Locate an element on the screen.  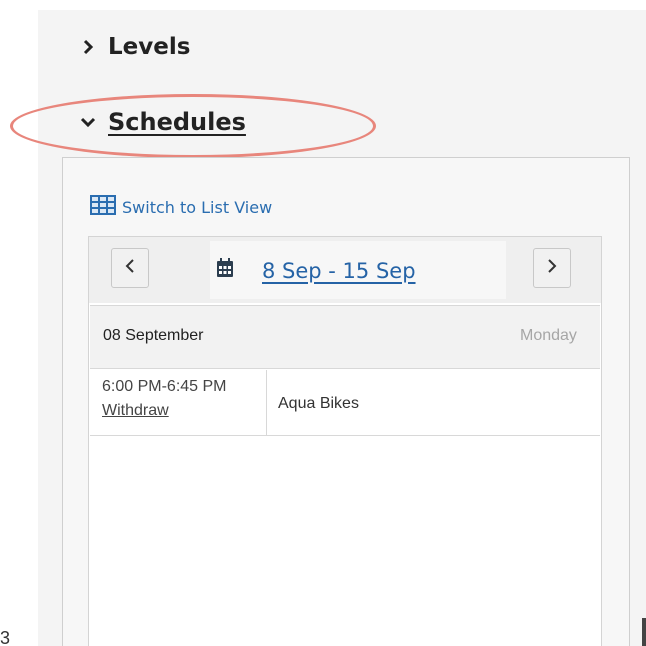
previous-week-button is located at coordinates (130, 268).